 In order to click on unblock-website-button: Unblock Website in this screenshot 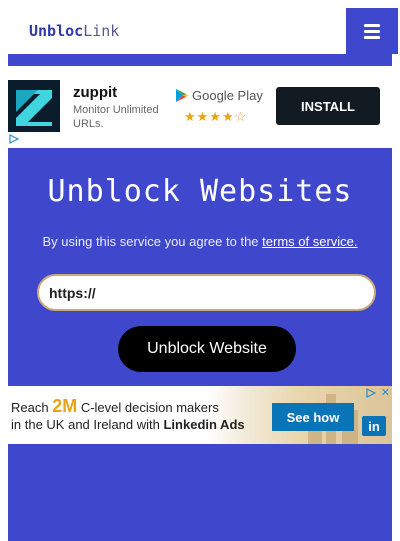, I will do `click(207, 349)`.